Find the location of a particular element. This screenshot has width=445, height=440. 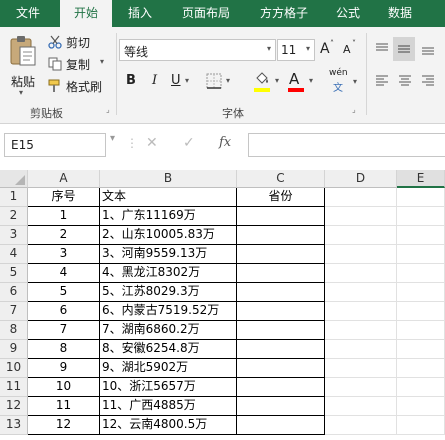

cell-b: 3、河南9559.13万 is located at coordinates (168, 254).